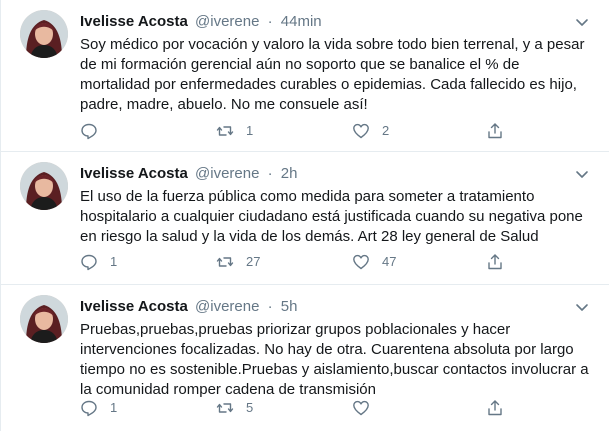  What do you see at coordinates (253, 261) in the screenshot?
I see `retweet-count: 27` at bounding box center [253, 261].